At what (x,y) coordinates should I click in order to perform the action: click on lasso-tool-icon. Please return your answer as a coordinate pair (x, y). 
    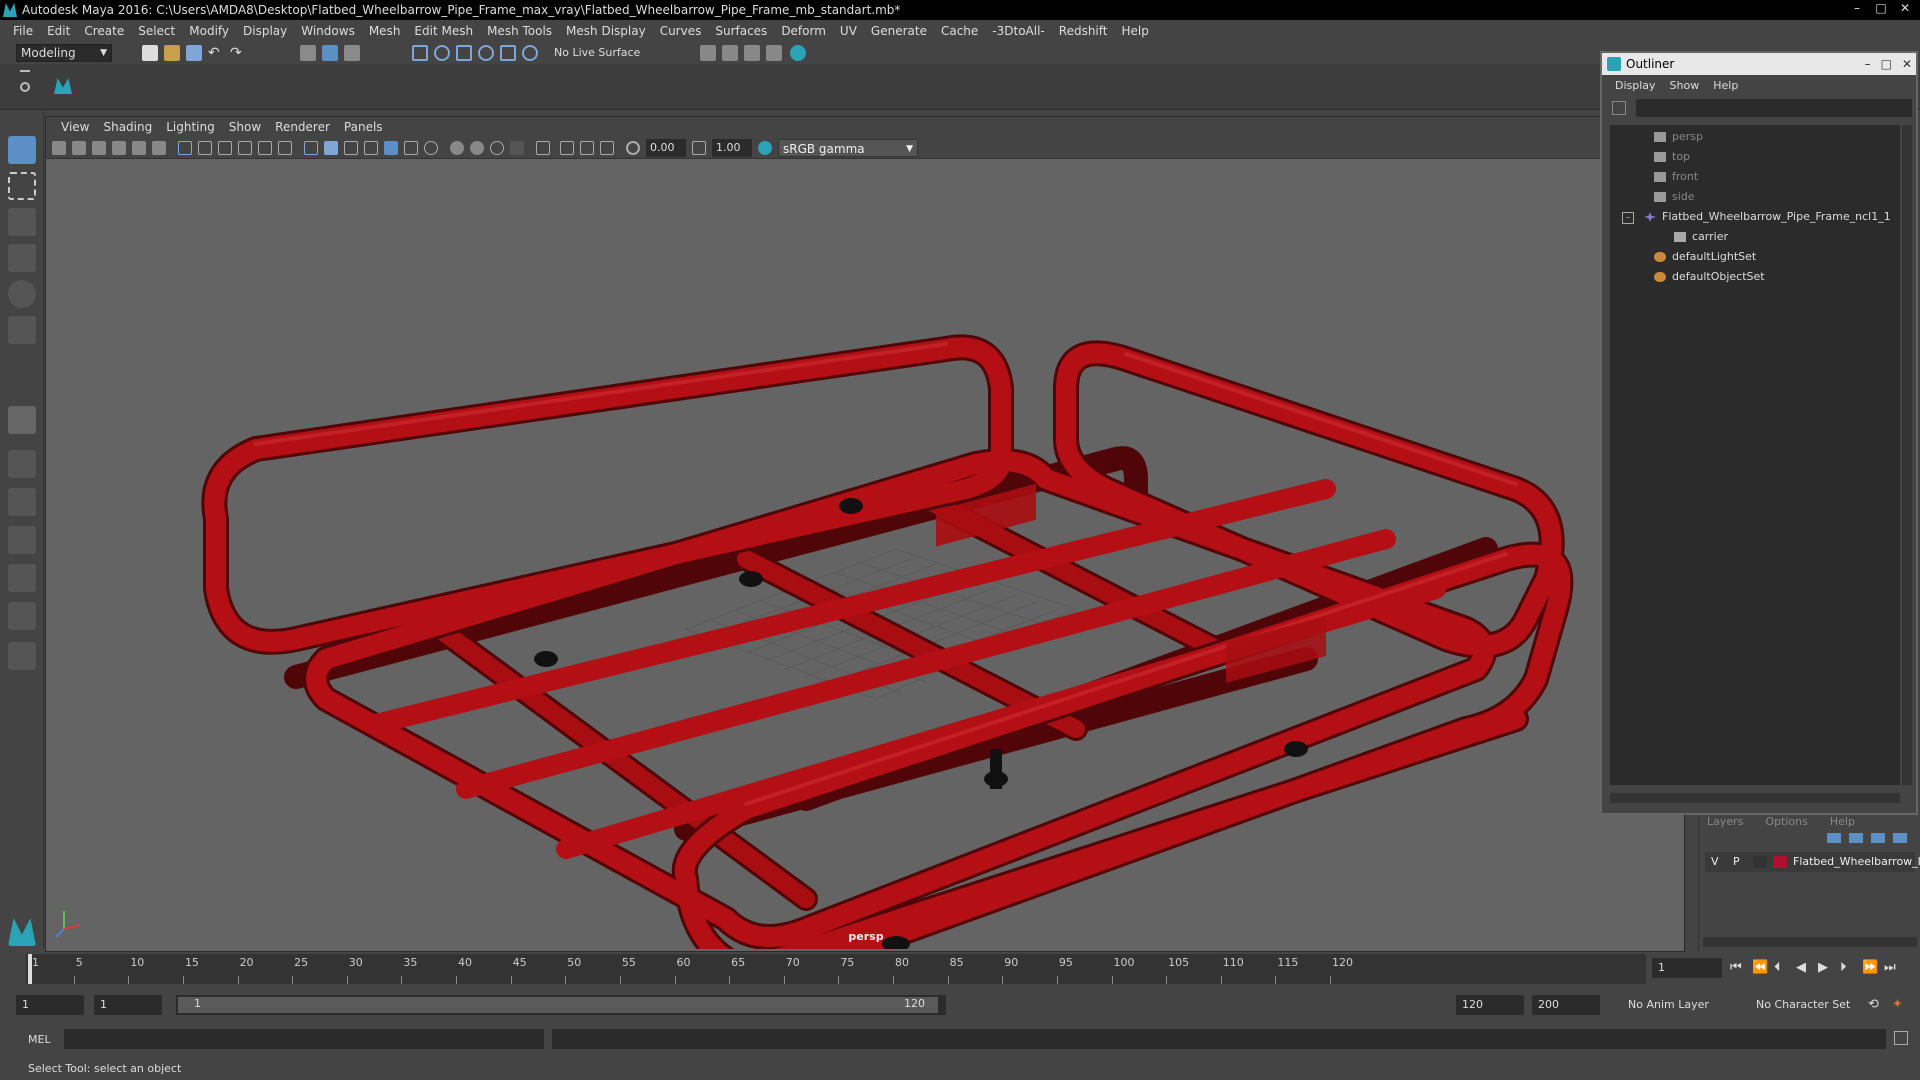
    Looking at the image, I should click on (22, 186).